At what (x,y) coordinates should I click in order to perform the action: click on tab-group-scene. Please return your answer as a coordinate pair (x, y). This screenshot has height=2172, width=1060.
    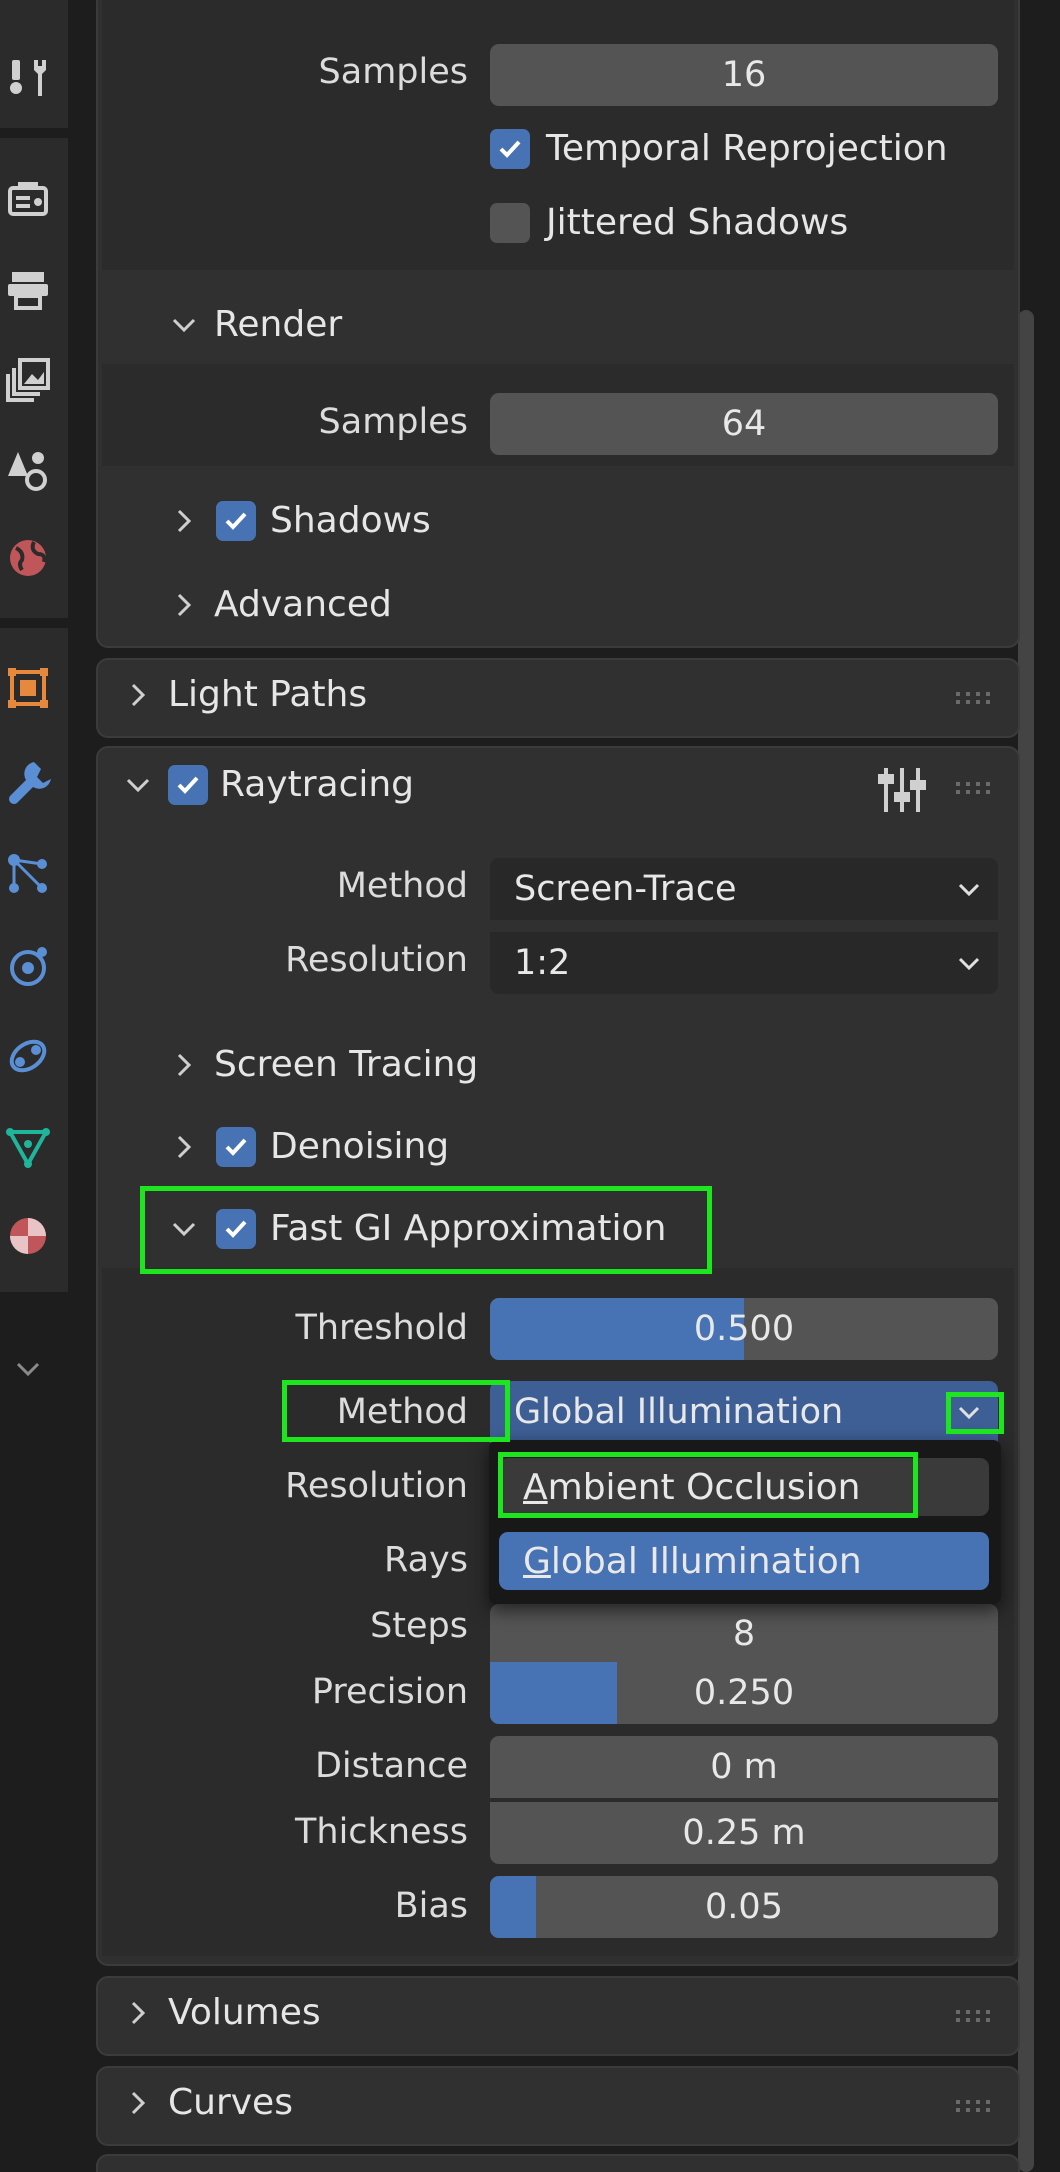
    Looking at the image, I should click on (34, 378).